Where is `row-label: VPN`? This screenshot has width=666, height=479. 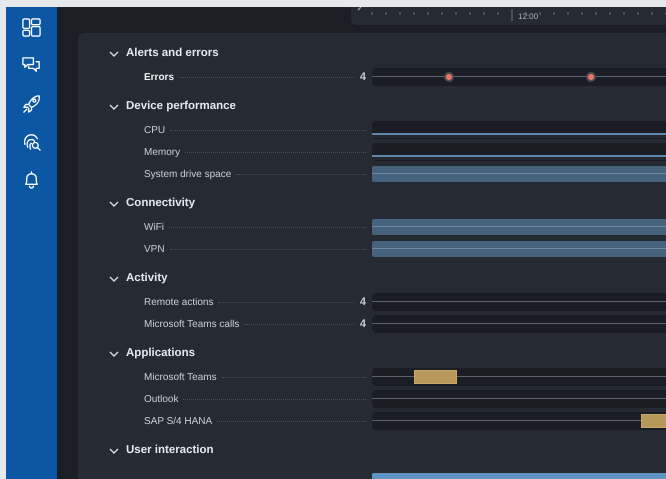
row-label: VPN is located at coordinates (154, 249).